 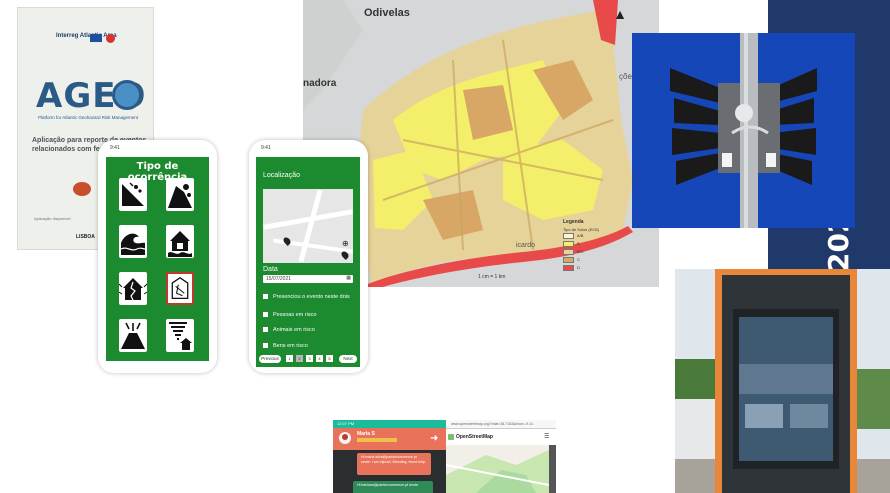 I want to click on siren-illustration, so click(x=743, y=130).